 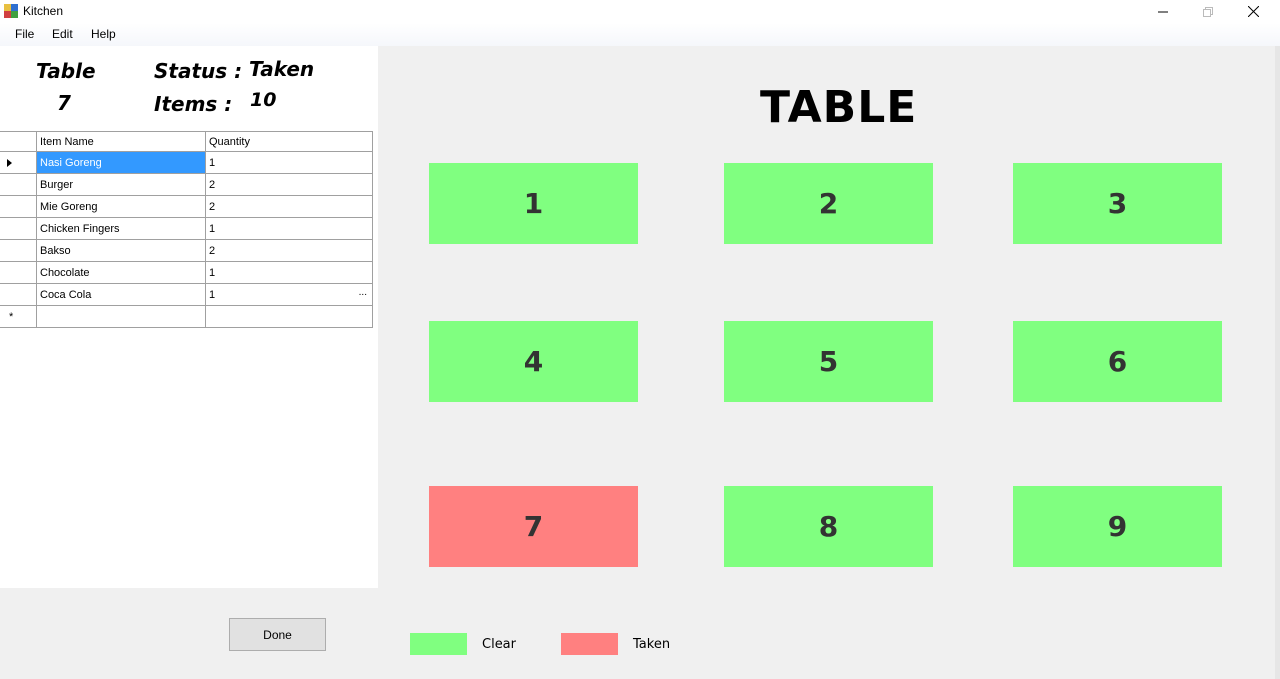 I want to click on window-title: Kitchen, so click(x=43, y=11).